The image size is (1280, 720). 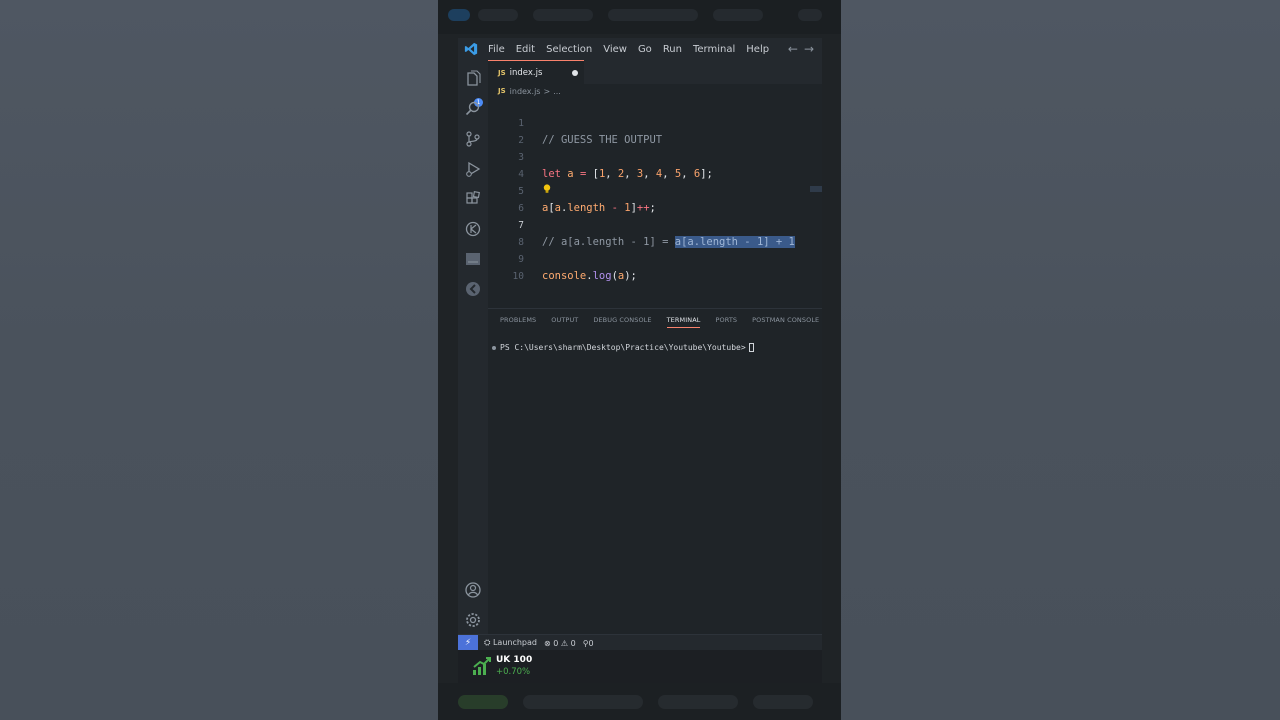 I want to click on ports-count: 0, so click(x=591, y=643).